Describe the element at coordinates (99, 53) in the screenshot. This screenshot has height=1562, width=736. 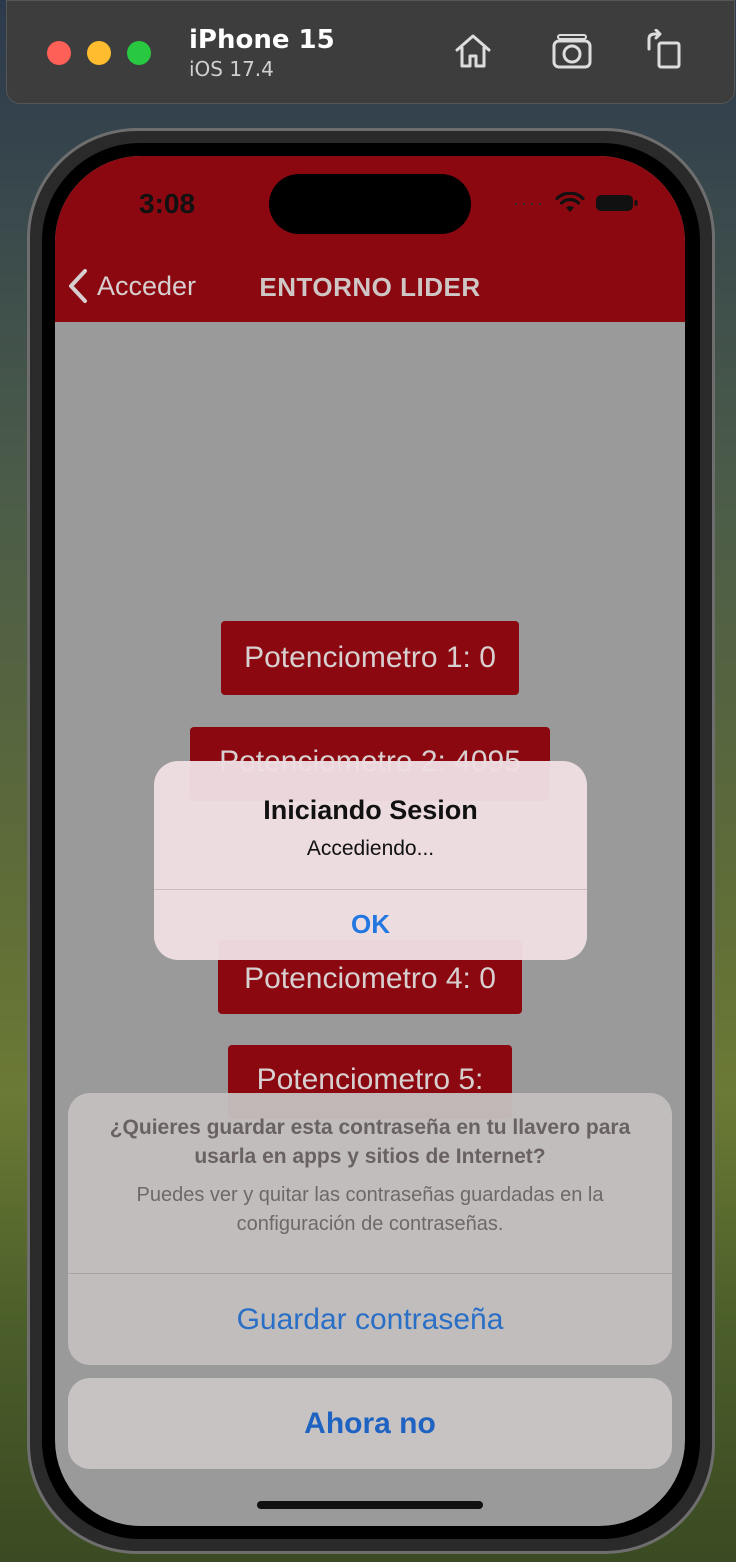
I see `minimize-window-button` at that location.